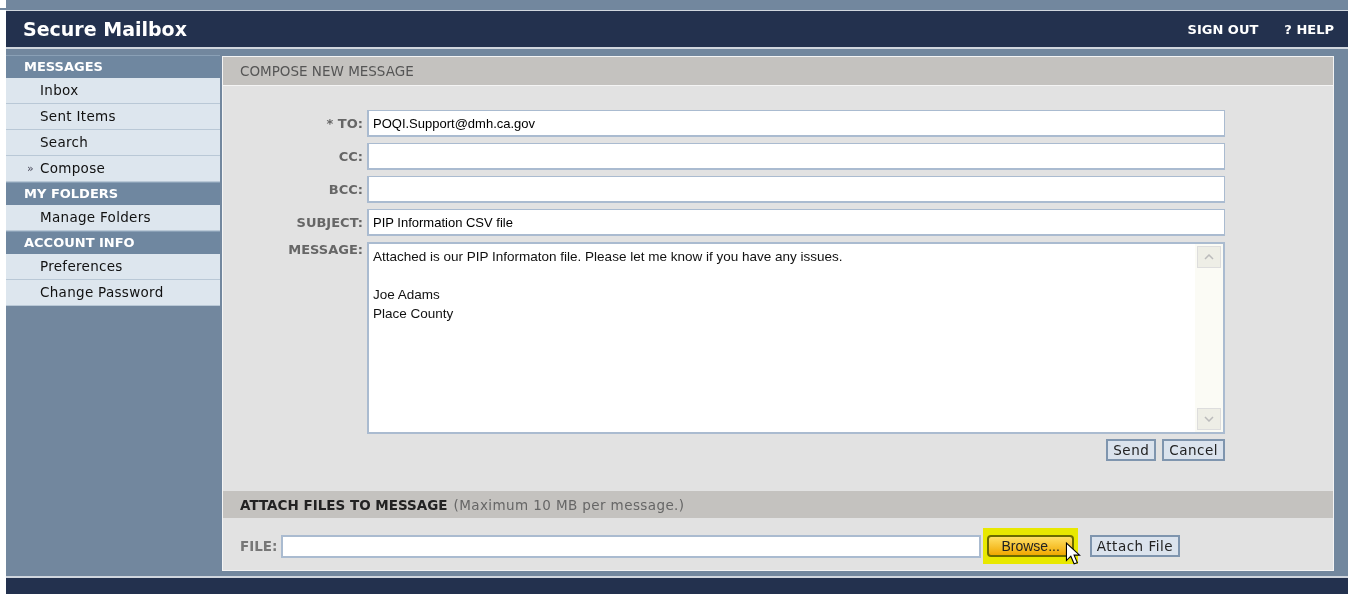 The image size is (1348, 594). What do you see at coordinates (350, 156) in the screenshot?
I see `field-label: CC:` at bounding box center [350, 156].